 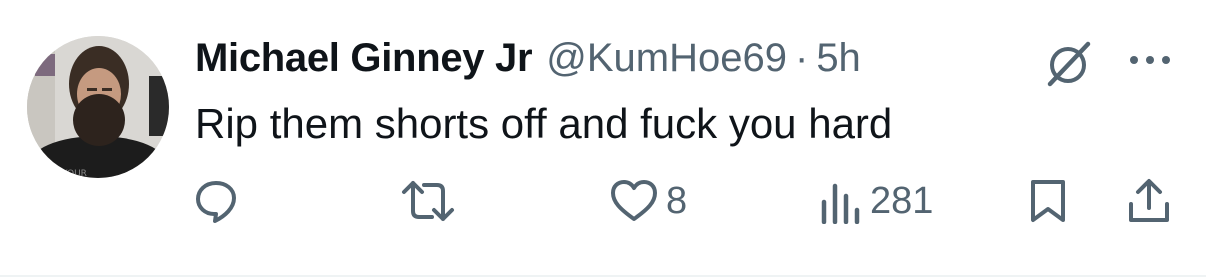 I want to click on like-icon, so click(x=634, y=200).